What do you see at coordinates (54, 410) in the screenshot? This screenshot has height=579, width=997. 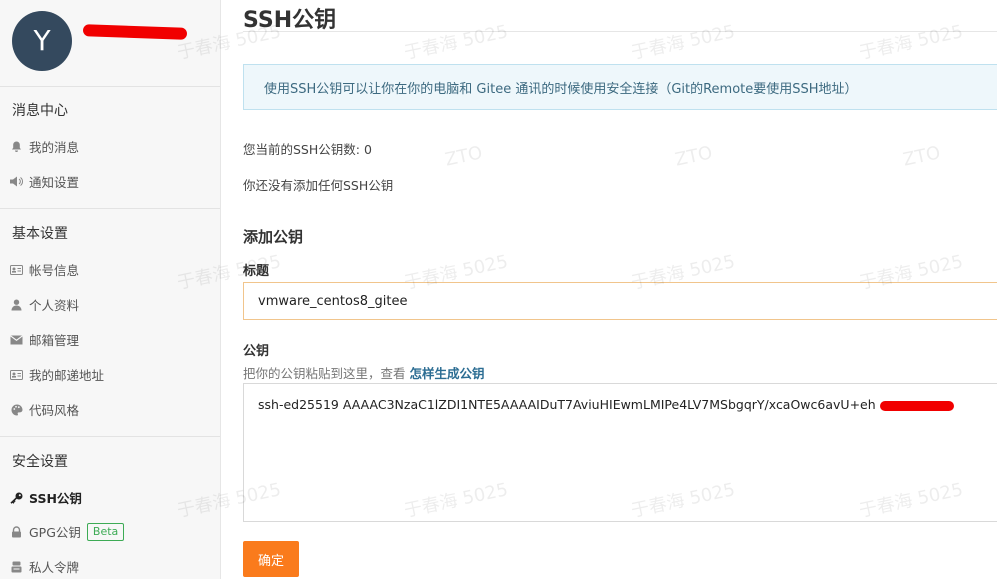 I see `sidebar-item-label: 代码风格` at bounding box center [54, 410].